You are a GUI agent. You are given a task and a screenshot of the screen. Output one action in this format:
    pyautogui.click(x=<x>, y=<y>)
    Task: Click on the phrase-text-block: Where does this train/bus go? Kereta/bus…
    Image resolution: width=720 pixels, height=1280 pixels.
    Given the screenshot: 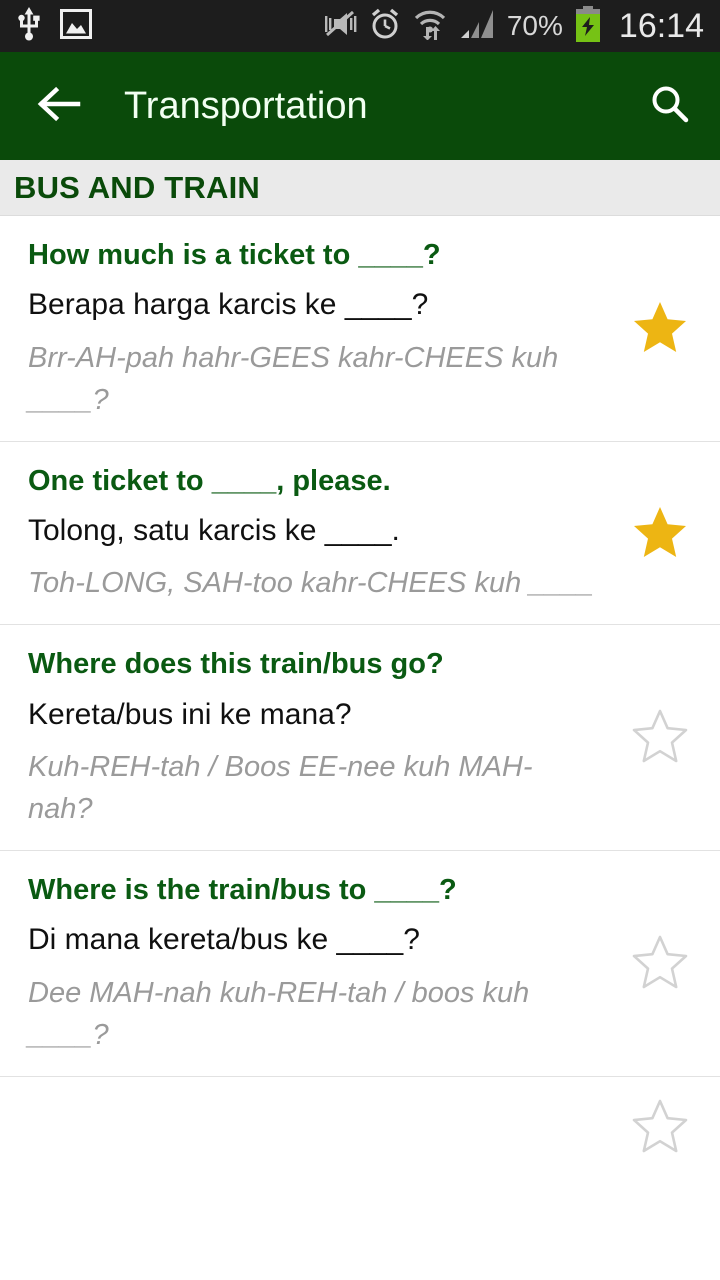 What is the action you would take?
    pyautogui.click(x=304, y=738)
    